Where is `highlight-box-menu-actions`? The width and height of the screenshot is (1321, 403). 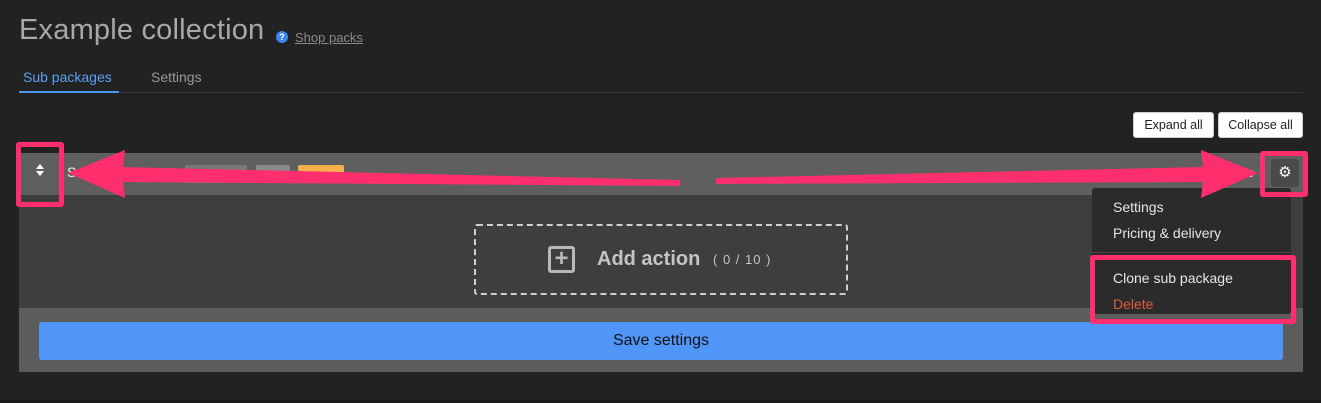 highlight-box-menu-actions is located at coordinates (1193, 289).